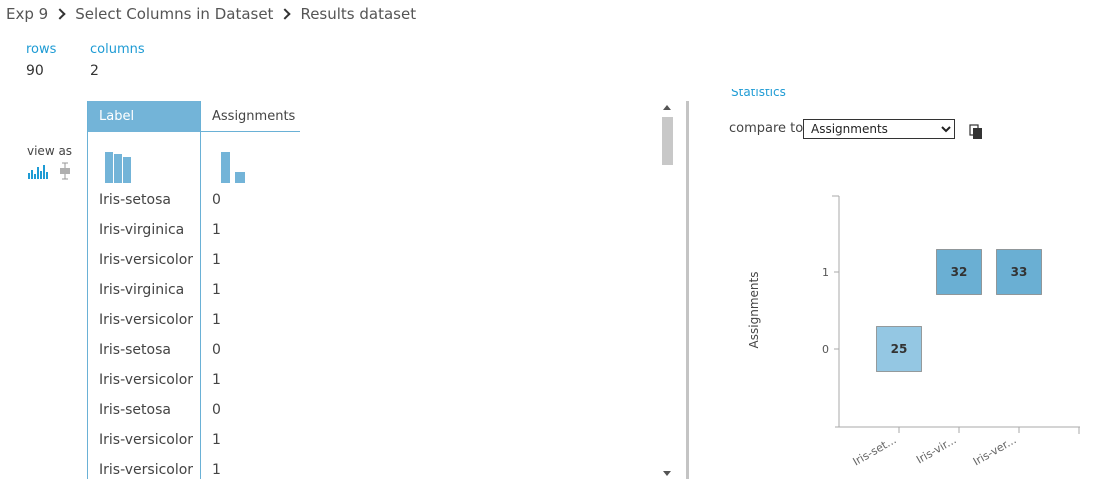 Image resolution: width=1107 pixels, height=479 pixels. Describe the element at coordinates (879, 129) in the screenshot. I see `compare-to-select: Assignments` at that location.